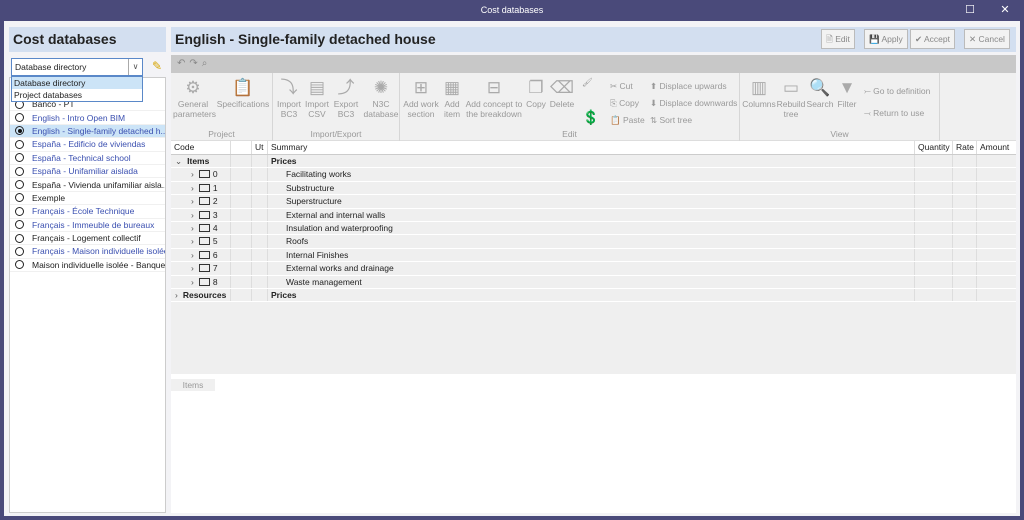 Image resolution: width=1024 pixels, height=520 pixels. I want to click on go-to-definition-button: ⤚ Go to definition, so click(897, 91).